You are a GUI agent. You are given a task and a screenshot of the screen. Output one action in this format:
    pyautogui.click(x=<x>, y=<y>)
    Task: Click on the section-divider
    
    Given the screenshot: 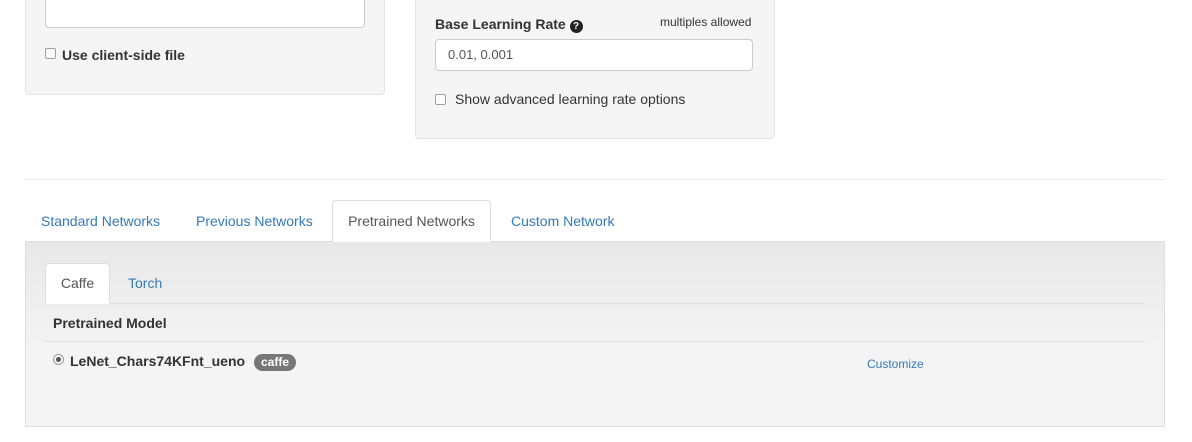 What is the action you would take?
    pyautogui.click(x=595, y=179)
    